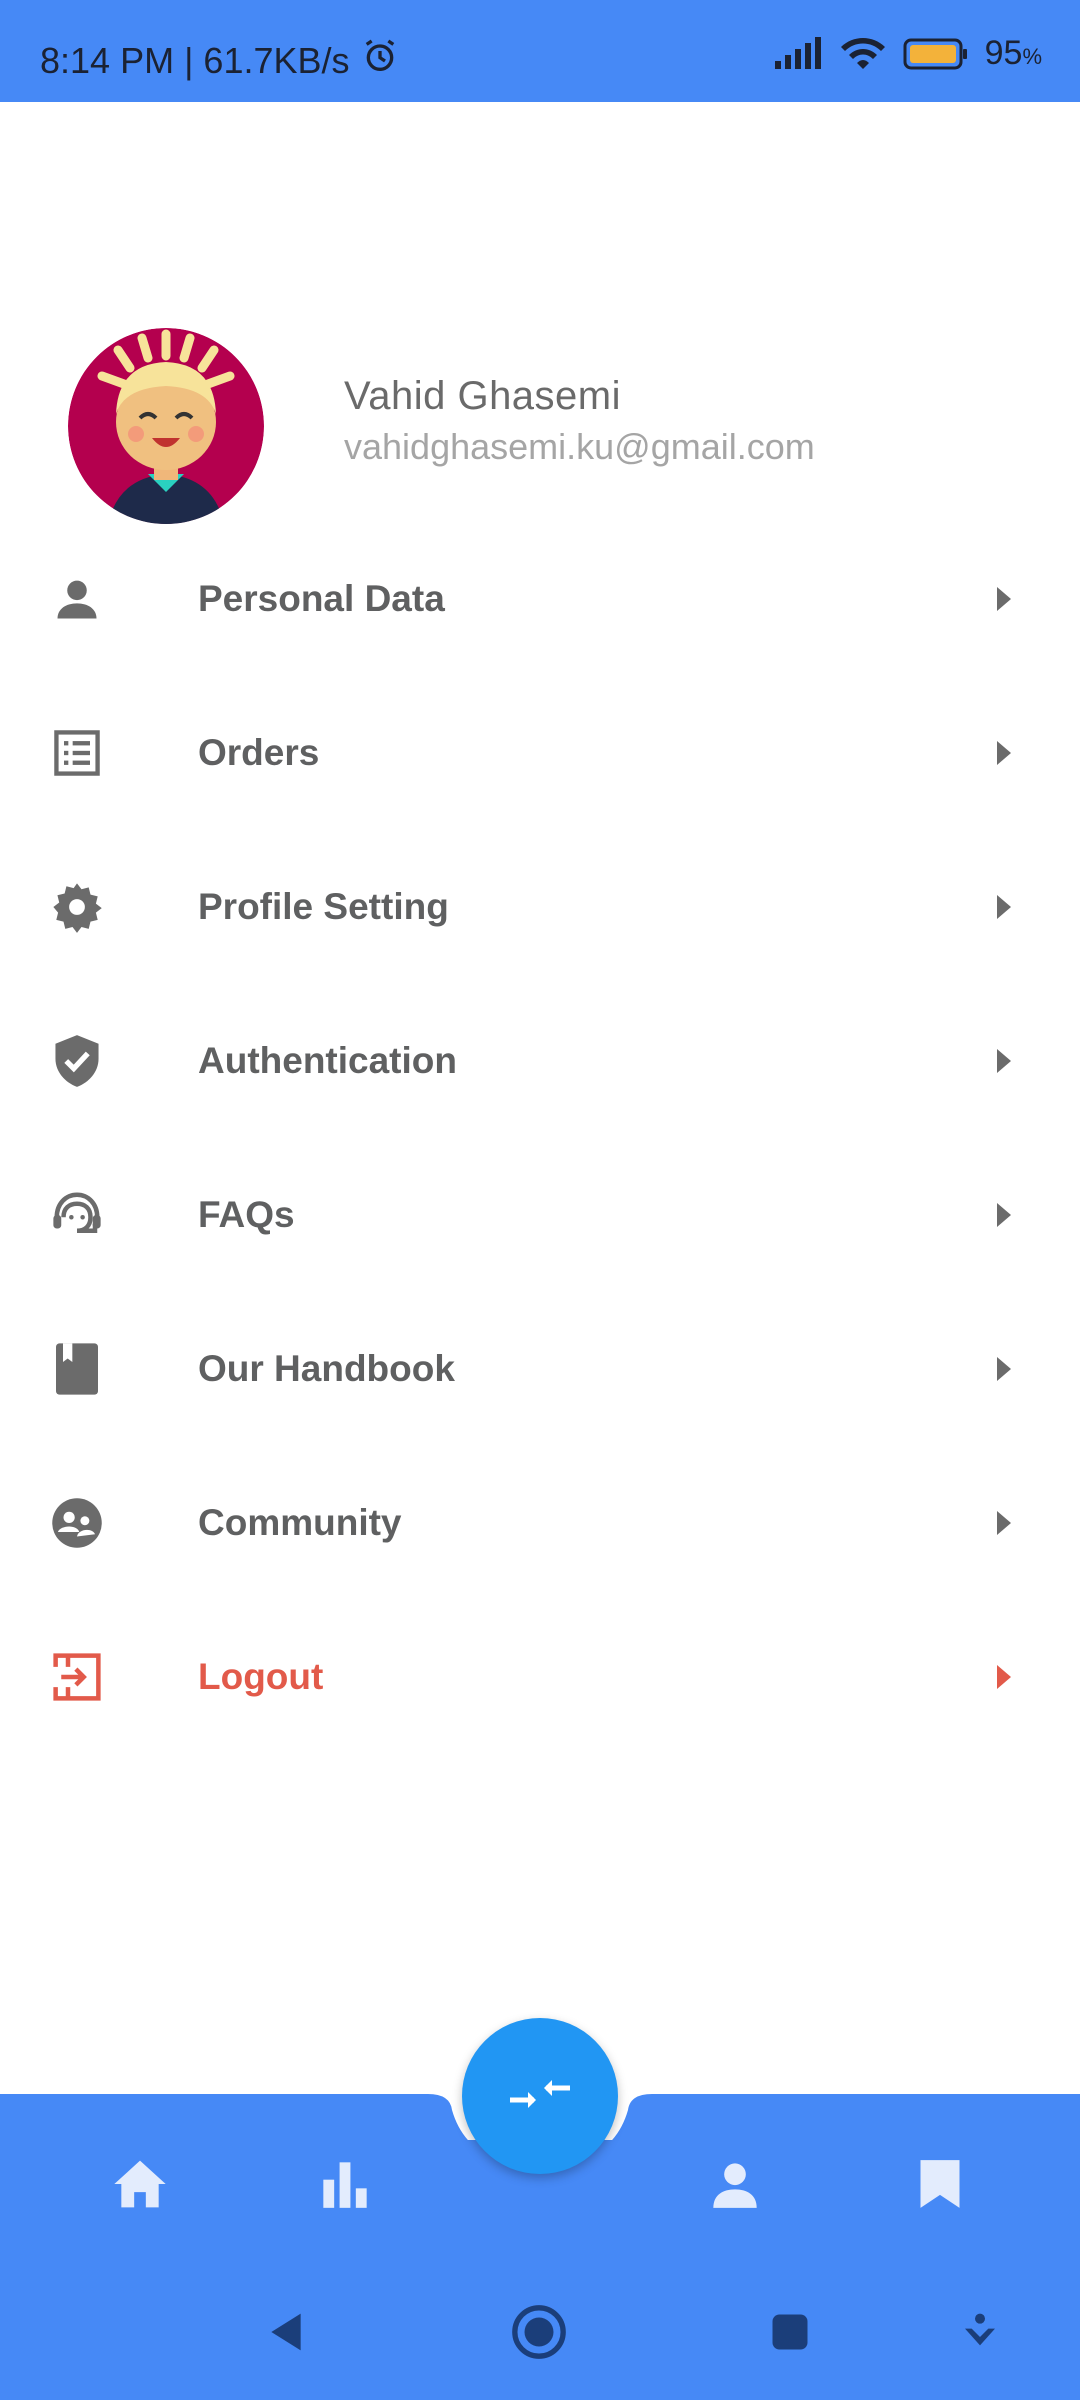 This screenshot has width=1080, height=2400. I want to click on menu-item-faqs: FAQs, so click(540, 1215).